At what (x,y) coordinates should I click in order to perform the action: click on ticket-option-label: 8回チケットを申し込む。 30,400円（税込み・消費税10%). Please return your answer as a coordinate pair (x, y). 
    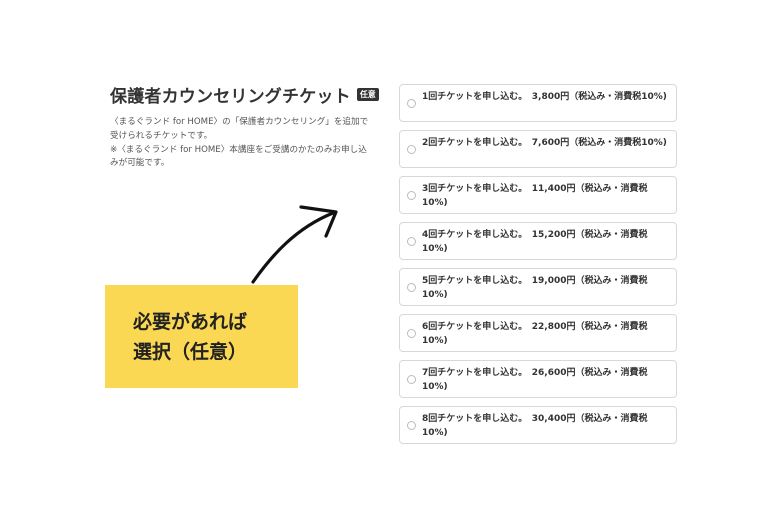
    Looking at the image, I should click on (535, 426).